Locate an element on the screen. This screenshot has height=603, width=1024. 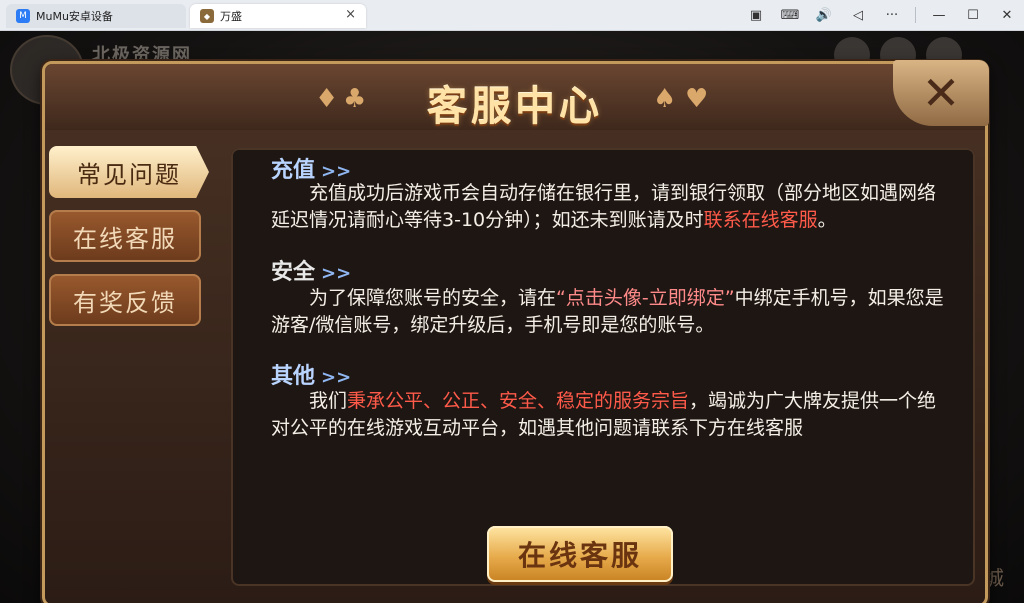
tab-close-icon: × is located at coordinates (350, 14).